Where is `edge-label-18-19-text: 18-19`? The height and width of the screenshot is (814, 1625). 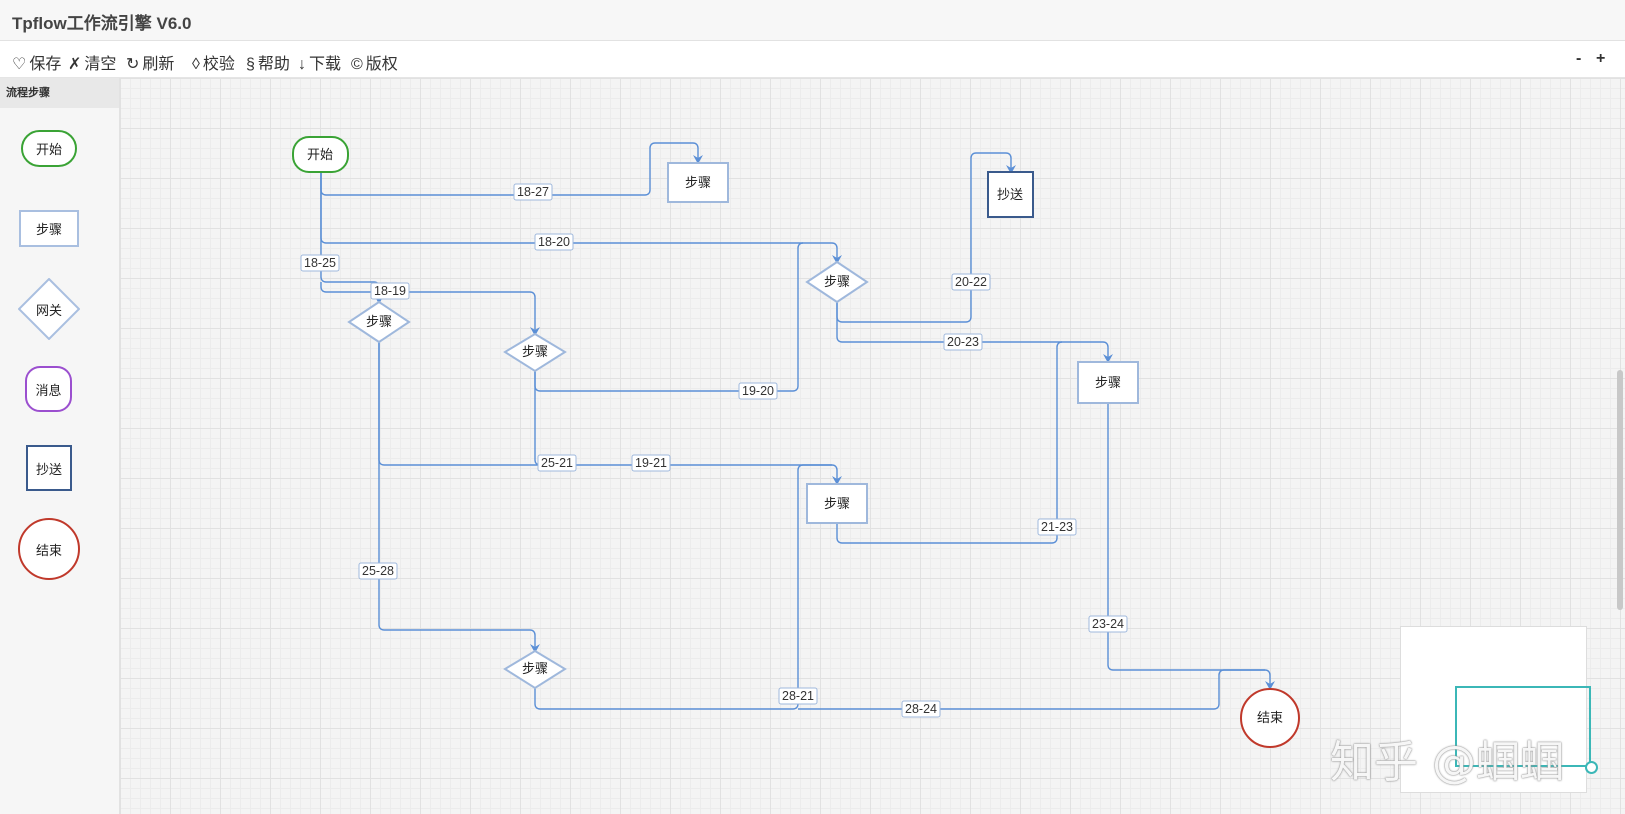
edge-label-18-19-text: 18-19 is located at coordinates (390, 291).